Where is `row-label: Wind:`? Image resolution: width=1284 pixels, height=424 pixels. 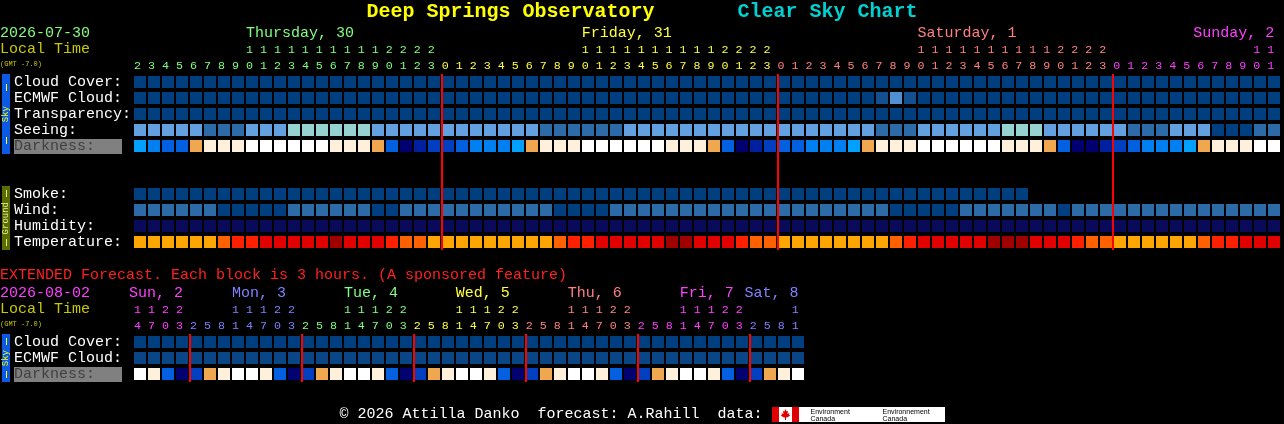
row-label: Wind: is located at coordinates (36, 210).